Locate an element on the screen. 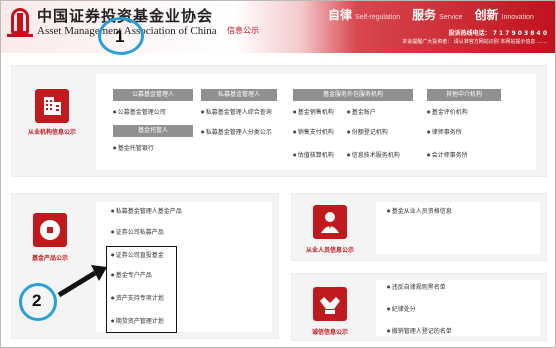 The image size is (556, 348). amac-logo-icon is located at coordinates (20, 23).